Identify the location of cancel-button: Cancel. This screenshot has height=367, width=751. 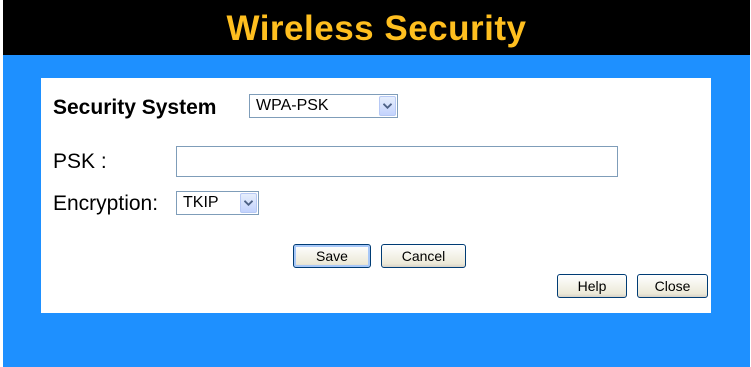
(423, 256).